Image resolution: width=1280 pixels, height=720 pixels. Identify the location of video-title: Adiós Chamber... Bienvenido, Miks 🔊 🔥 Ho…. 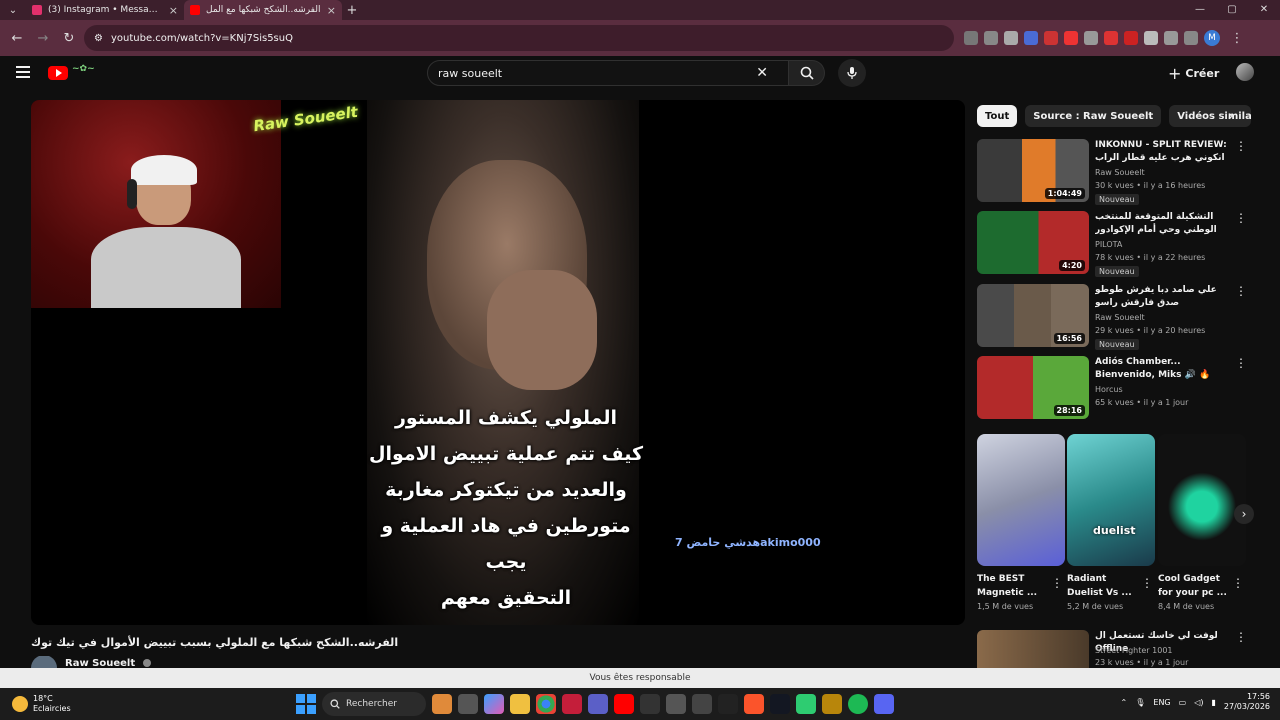
(1165, 369).